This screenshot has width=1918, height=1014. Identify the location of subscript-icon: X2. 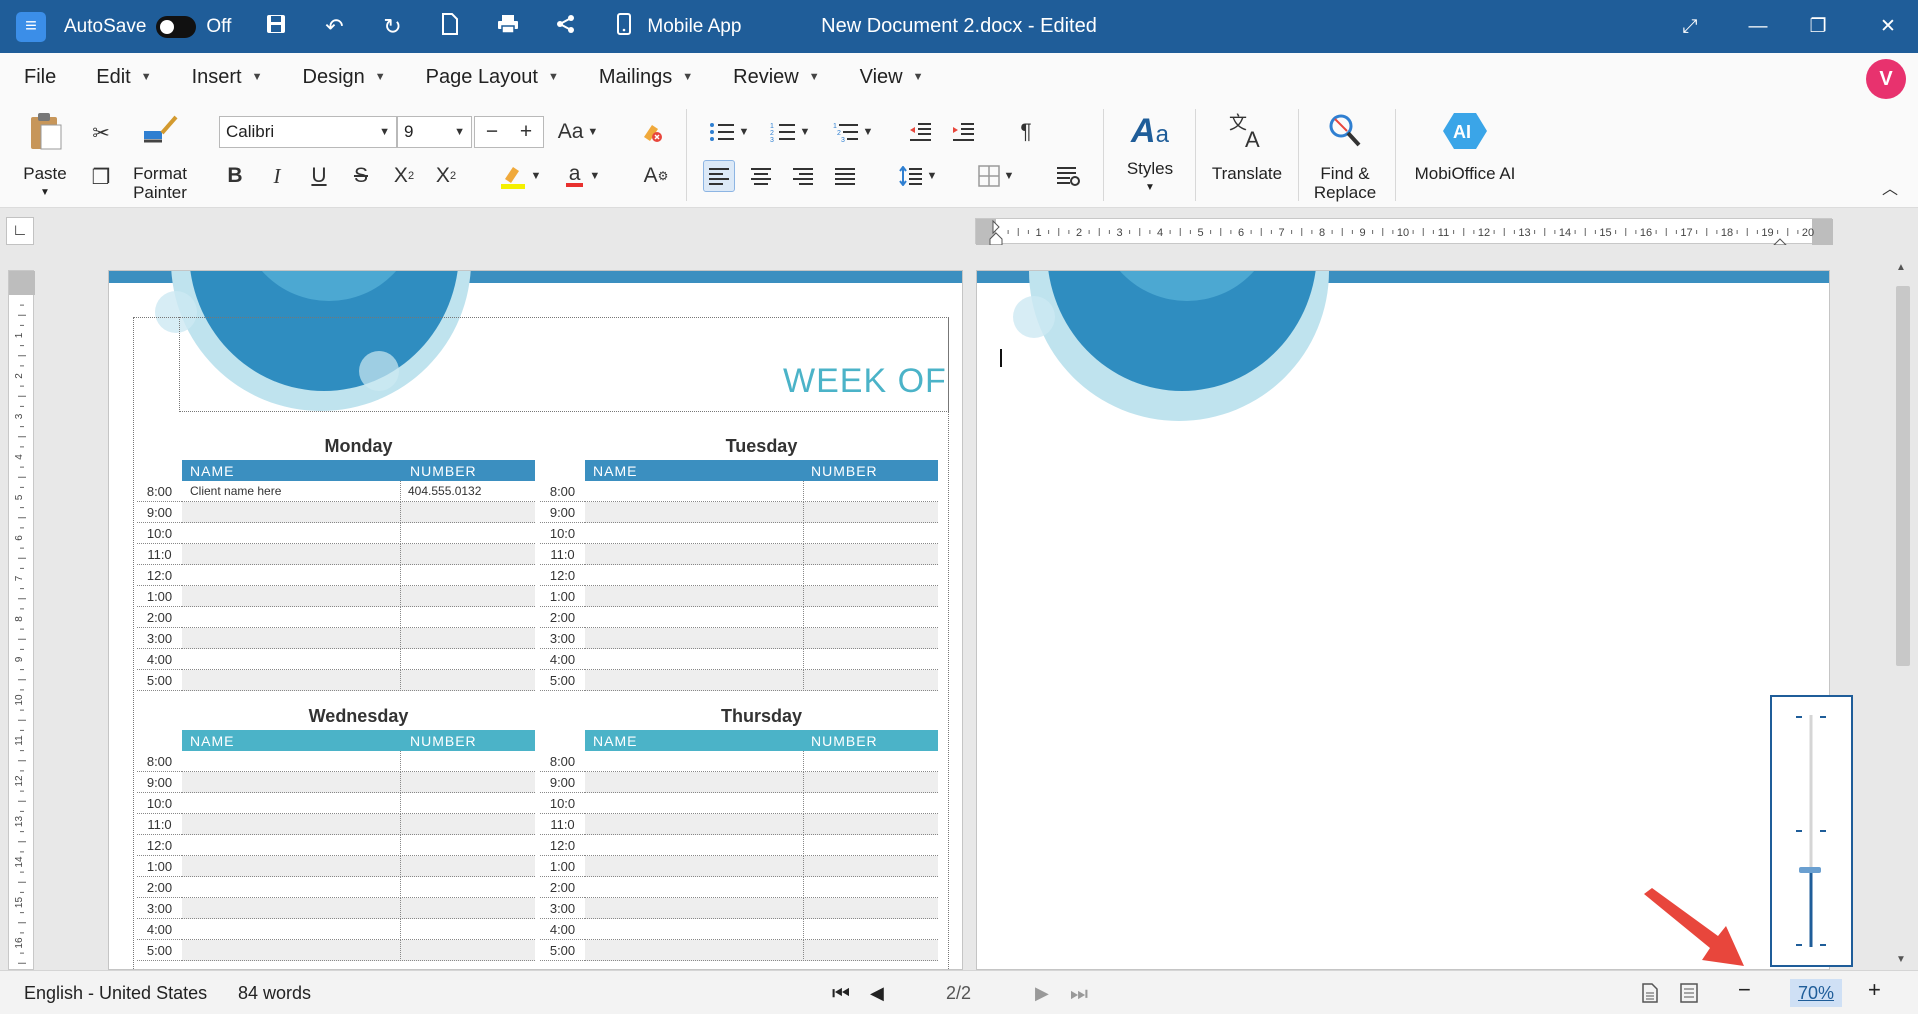
(404, 176).